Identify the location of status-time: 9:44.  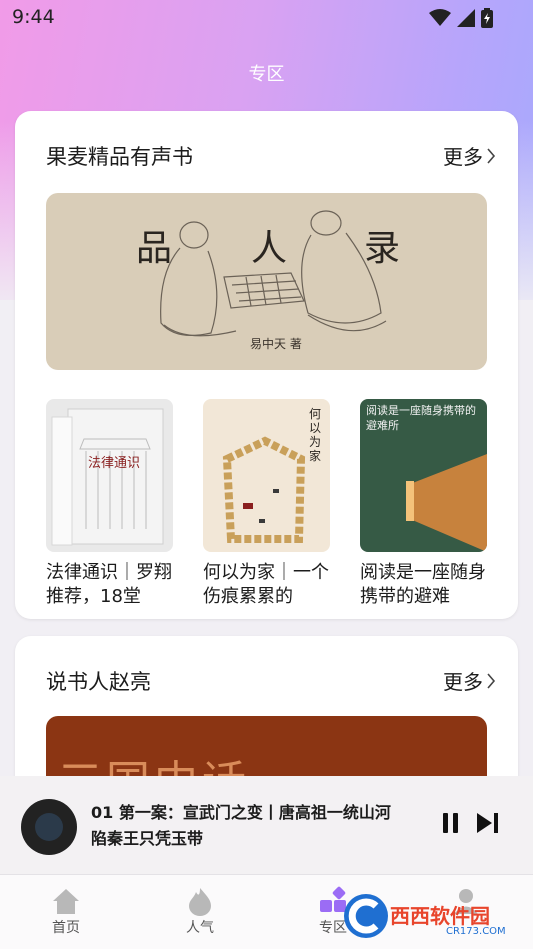
(33, 17).